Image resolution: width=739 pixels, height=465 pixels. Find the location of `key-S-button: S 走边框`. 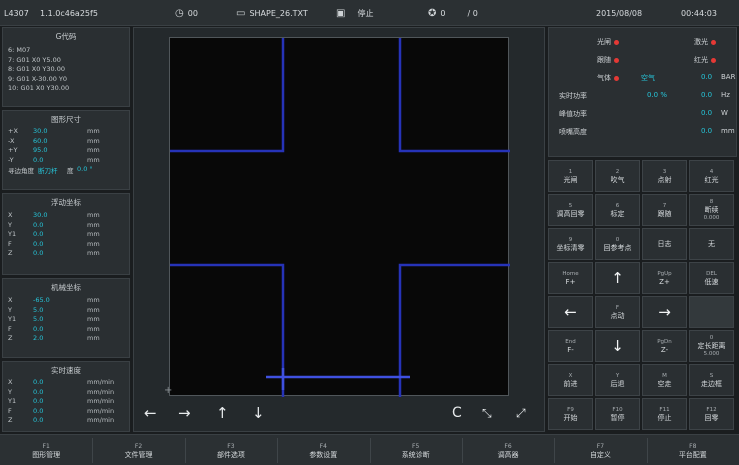

key-S-button: S 走边框 is located at coordinates (711, 380).